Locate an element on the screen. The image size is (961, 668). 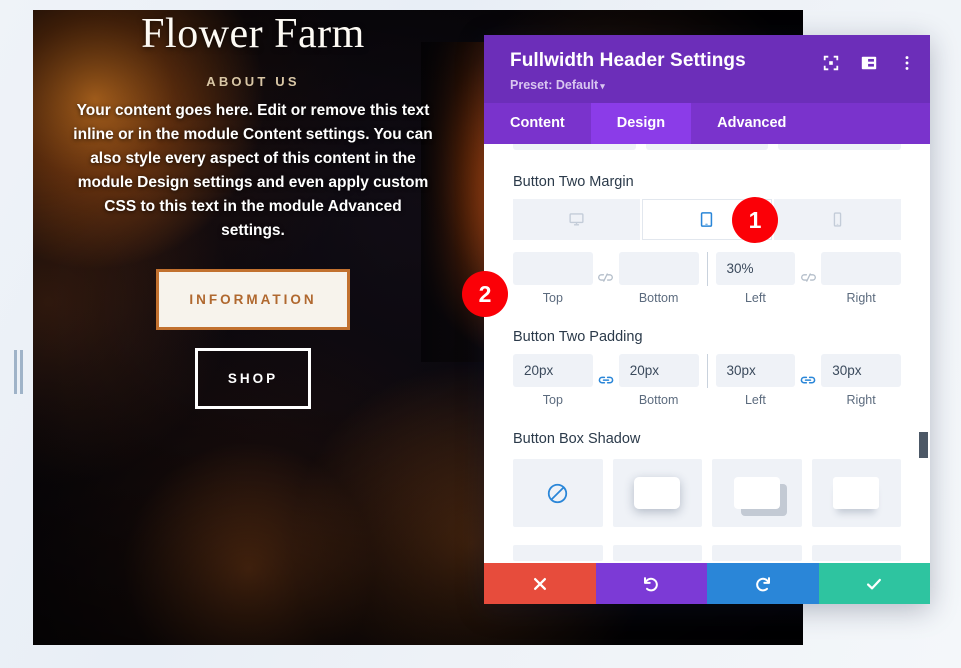
tab-advanced: Advanced is located at coordinates (751, 123).